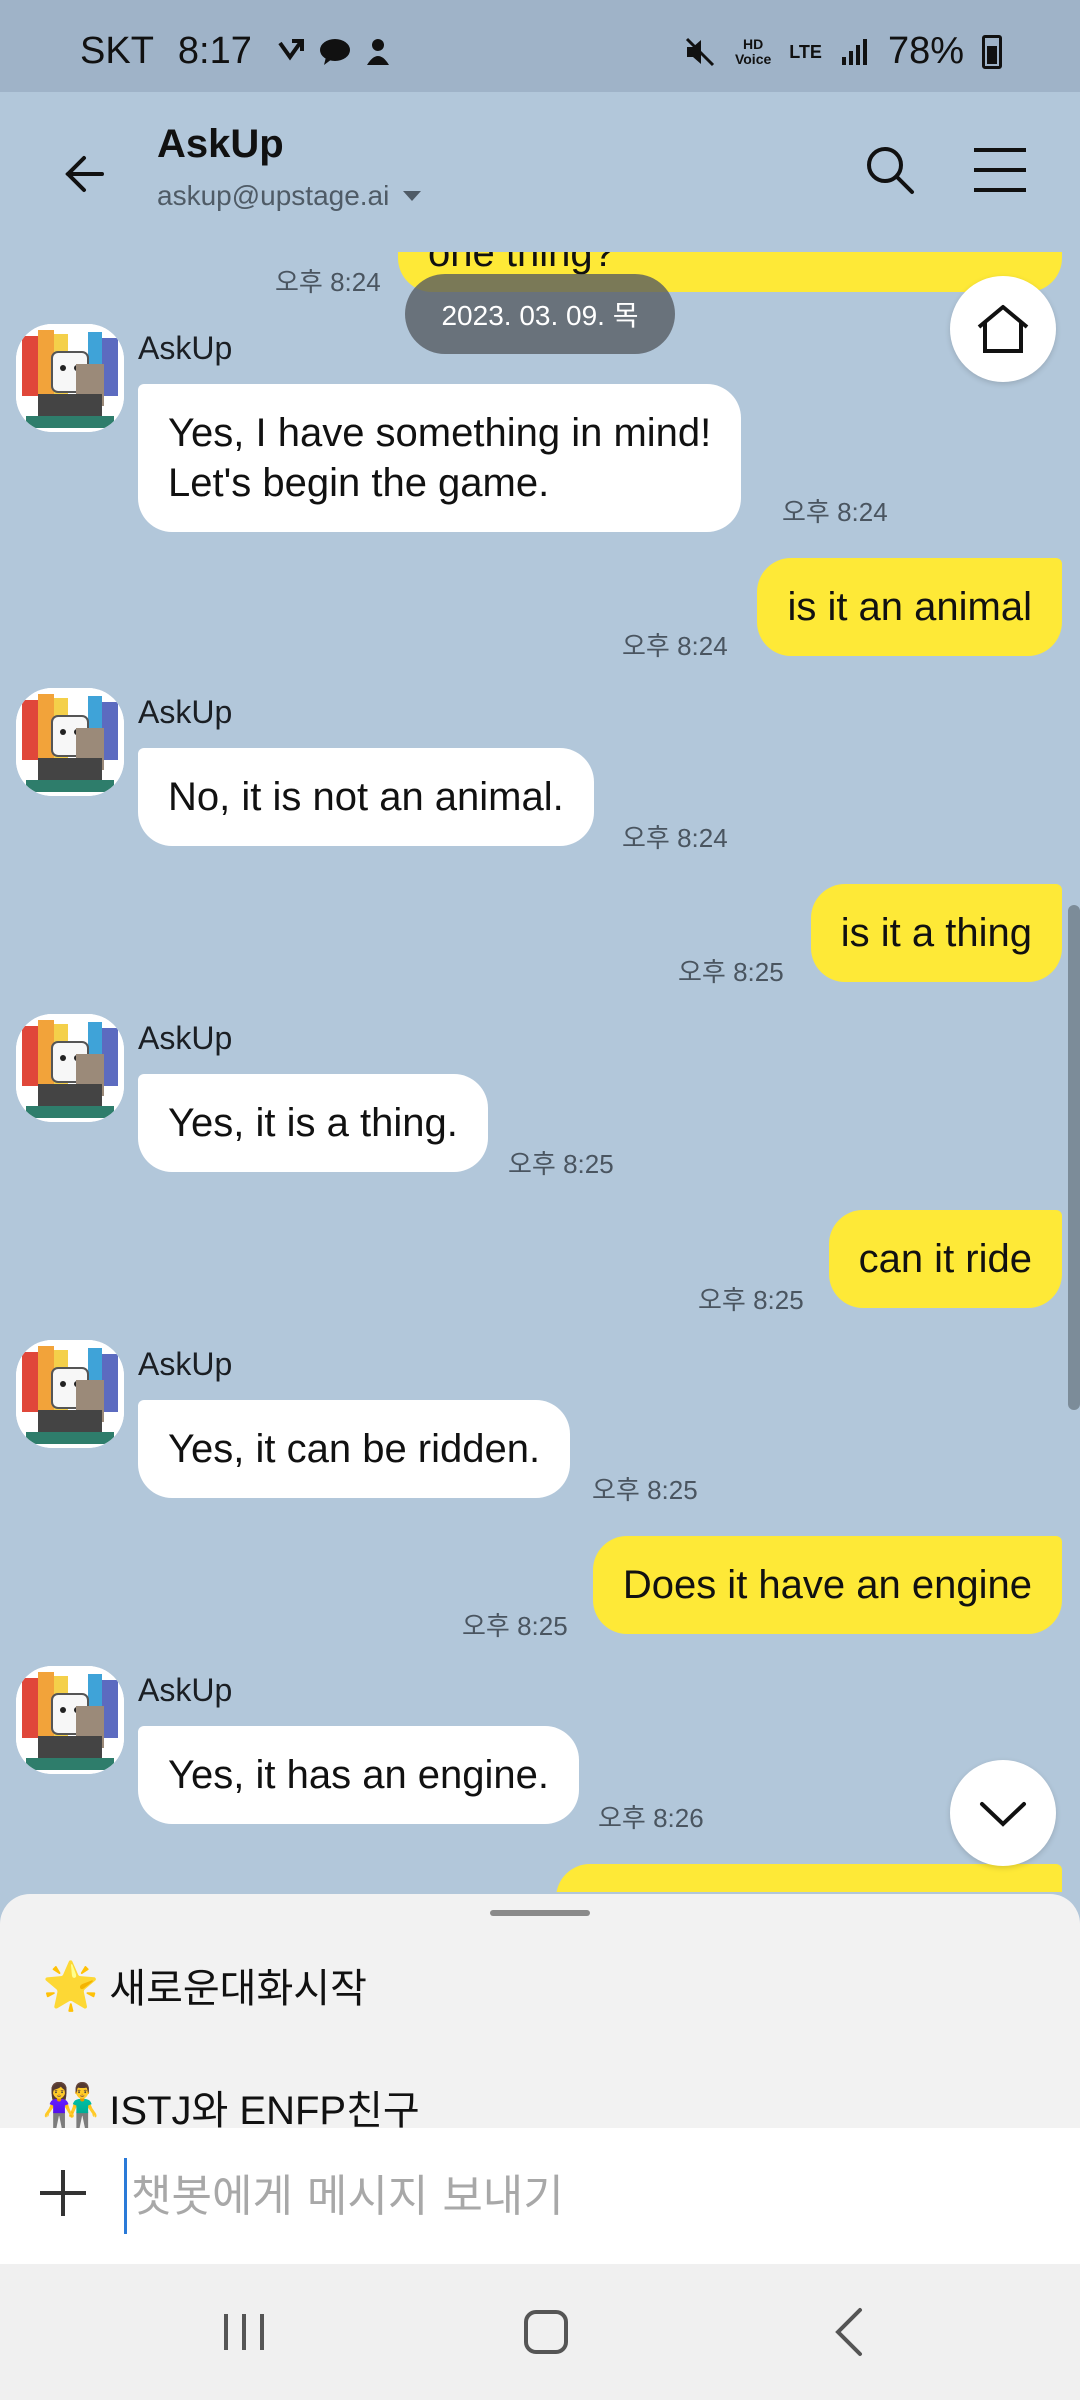 The height and width of the screenshot is (2400, 1080). Describe the element at coordinates (1074, 1157) in the screenshot. I see `chat-scrollbar` at that location.